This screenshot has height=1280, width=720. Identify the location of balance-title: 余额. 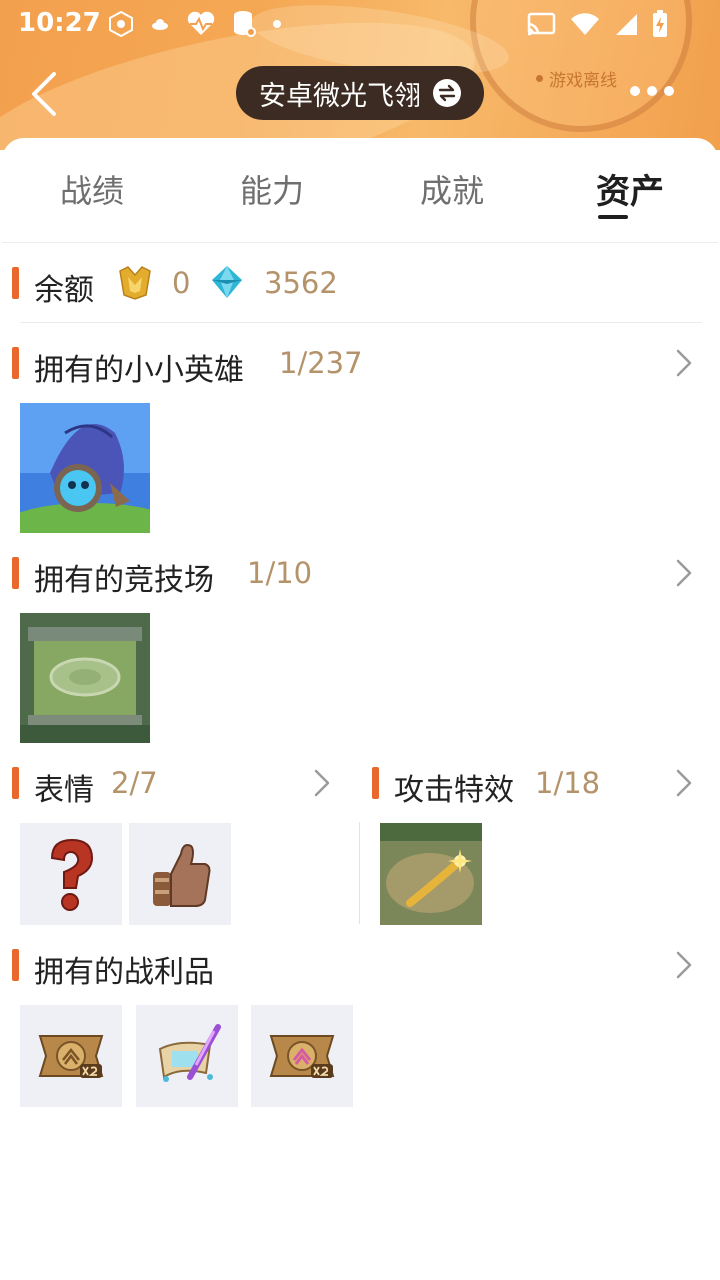
(64, 290).